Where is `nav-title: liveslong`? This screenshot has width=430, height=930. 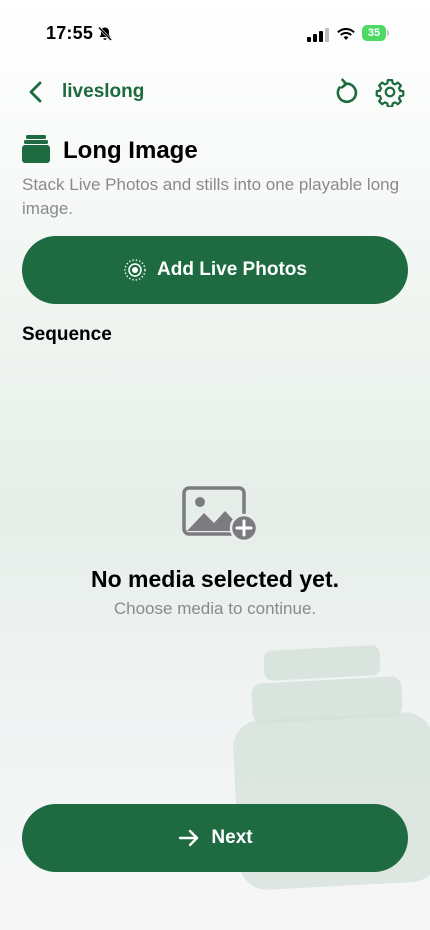 nav-title: liveslong is located at coordinates (103, 92).